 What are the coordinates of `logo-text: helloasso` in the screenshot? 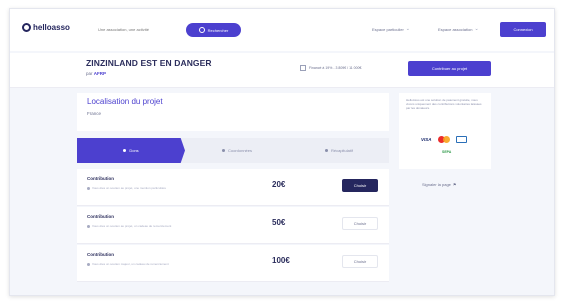 It's located at (51, 27).